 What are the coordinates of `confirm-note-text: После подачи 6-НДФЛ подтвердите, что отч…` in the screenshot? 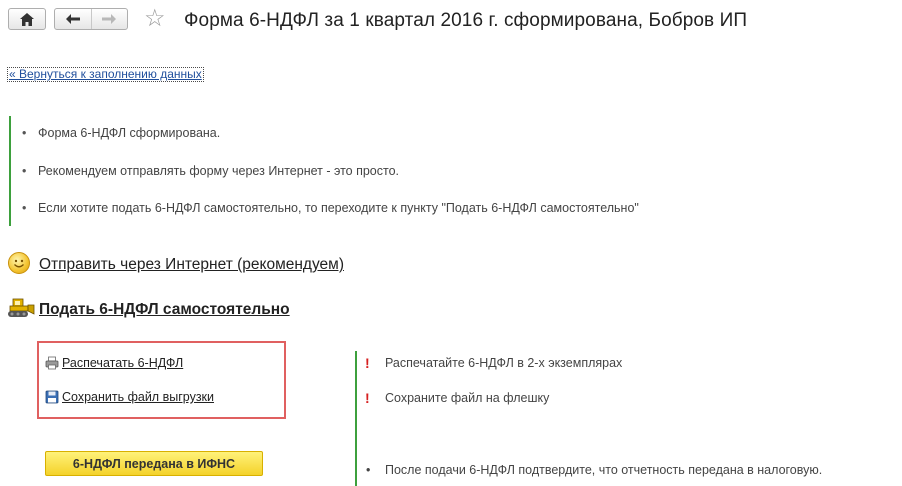 It's located at (604, 470).